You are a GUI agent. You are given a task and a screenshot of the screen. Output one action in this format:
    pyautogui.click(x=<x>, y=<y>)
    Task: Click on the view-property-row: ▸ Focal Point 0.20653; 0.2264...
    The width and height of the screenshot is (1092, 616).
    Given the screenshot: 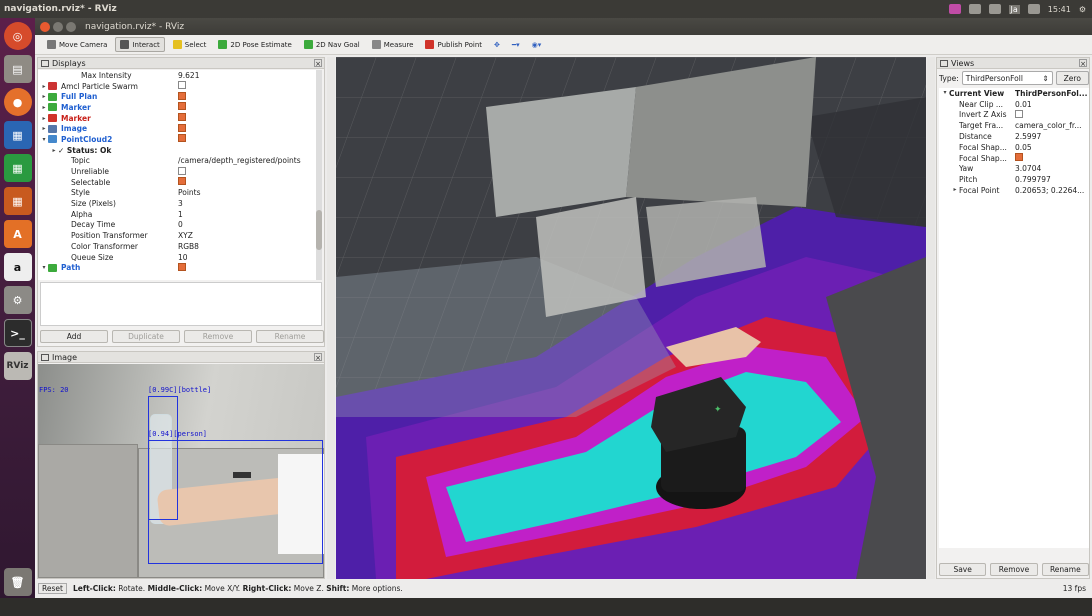 What is the action you would take?
    pyautogui.click(x=1014, y=190)
    